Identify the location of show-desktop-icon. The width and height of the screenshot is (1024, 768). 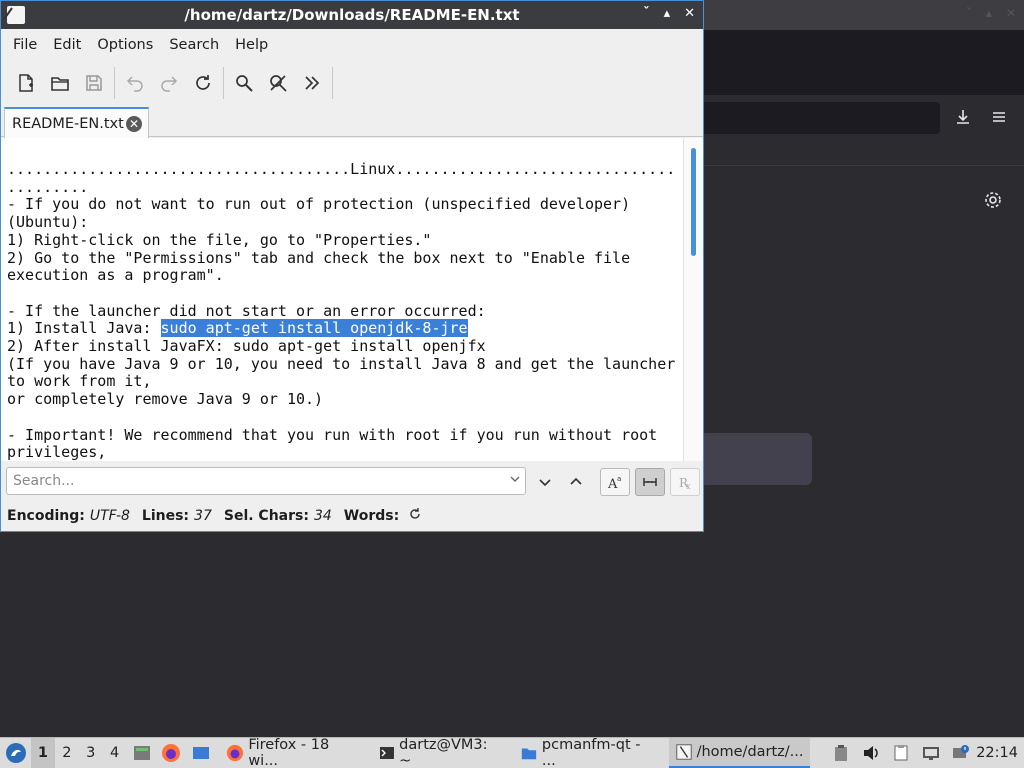
(201, 753).